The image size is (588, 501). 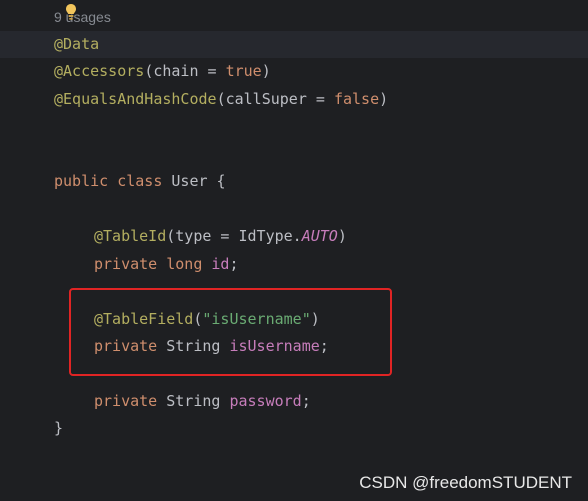 I want to click on equals-hashcode-value: false, so click(x=356, y=99).